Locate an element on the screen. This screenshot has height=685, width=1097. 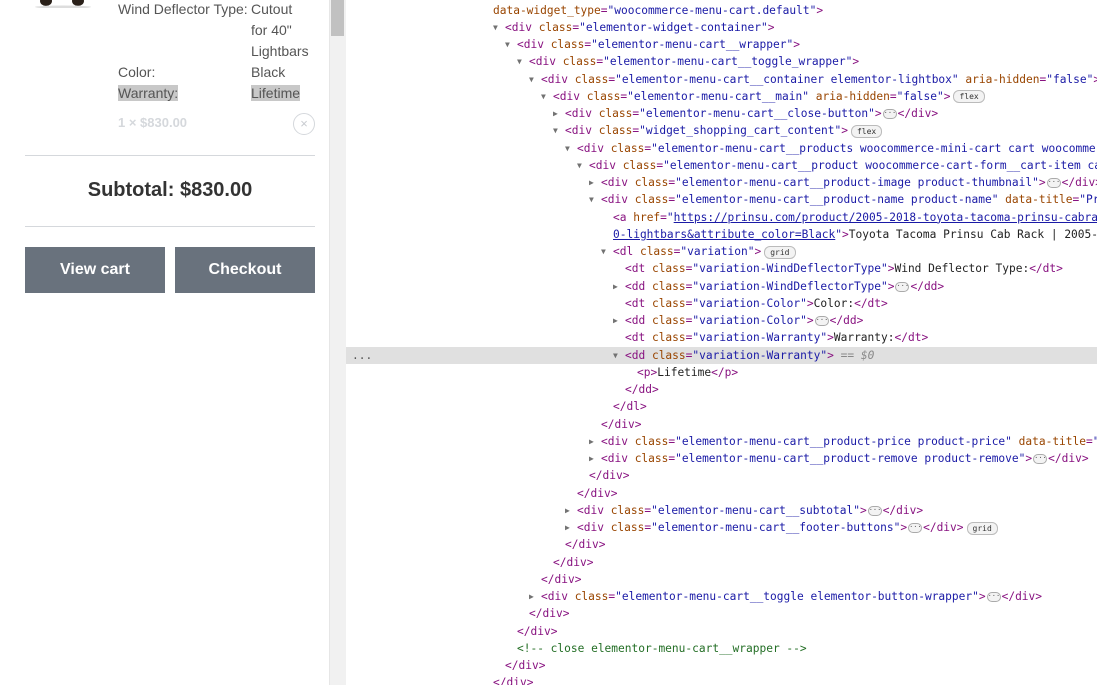
variation-value: Cutout is located at coordinates (272, 9).